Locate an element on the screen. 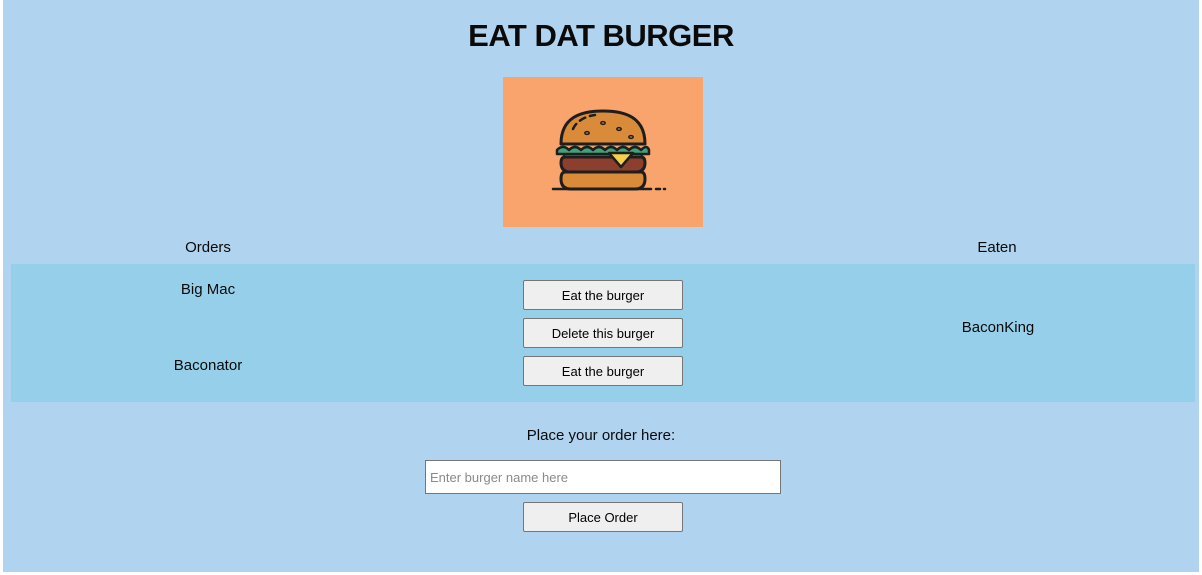 This screenshot has height=575, width=1202. place-order-button: Place Order is located at coordinates (603, 517).